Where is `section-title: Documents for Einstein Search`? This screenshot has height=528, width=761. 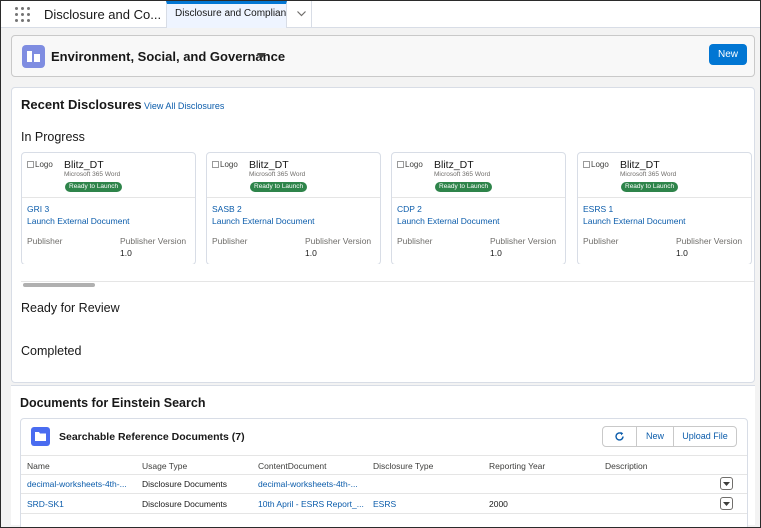
section-title: Documents for Einstein Search is located at coordinates (113, 403).